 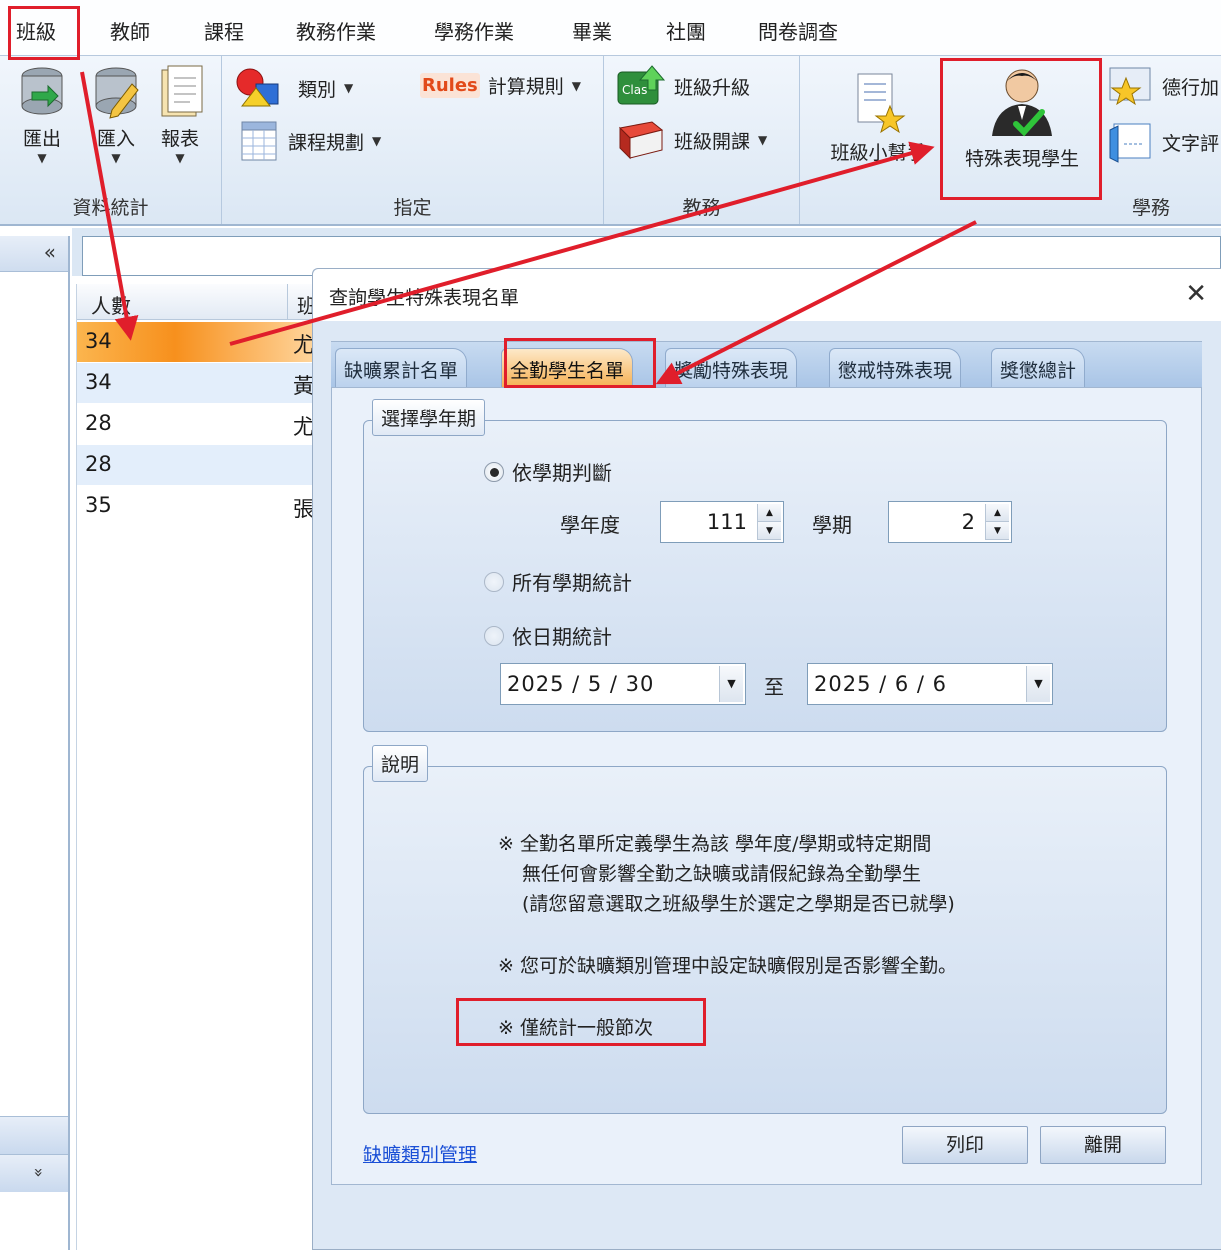 I want to click on ribbon-group-academic: Clas 班級升級 班級開課 ▼ 教務, so click(x=702, y=140).